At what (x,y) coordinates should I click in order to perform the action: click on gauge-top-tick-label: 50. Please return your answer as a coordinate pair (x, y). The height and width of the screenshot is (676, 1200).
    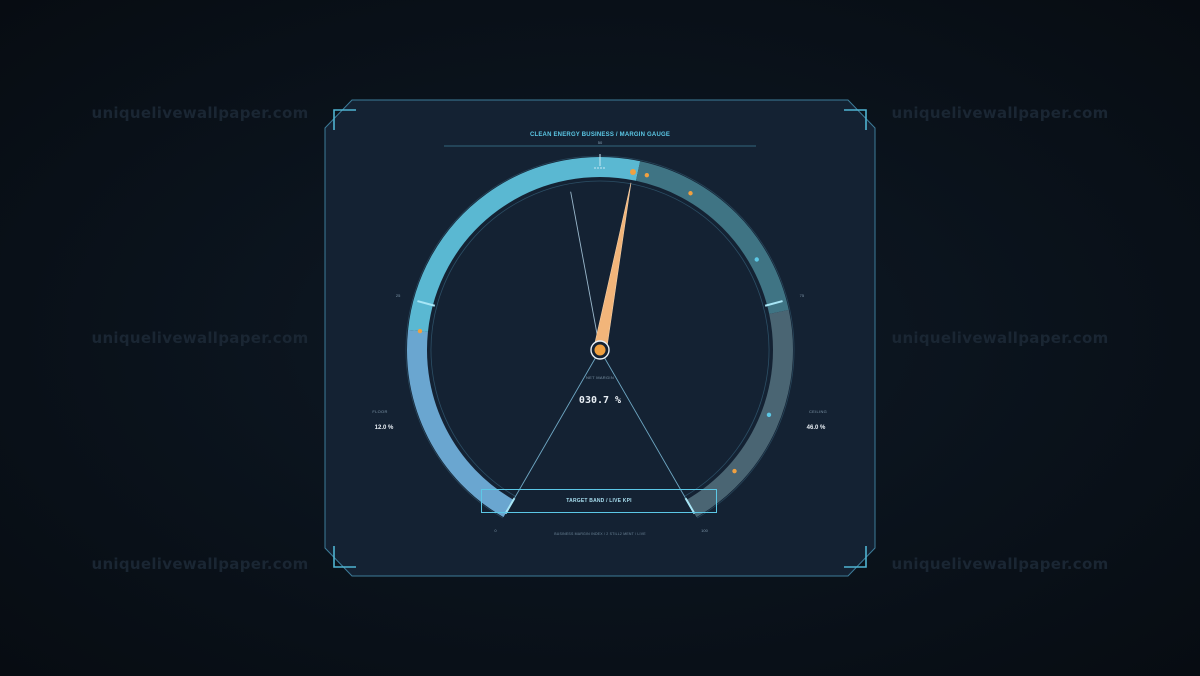
    Looking at the image, I should click on (600, 142).